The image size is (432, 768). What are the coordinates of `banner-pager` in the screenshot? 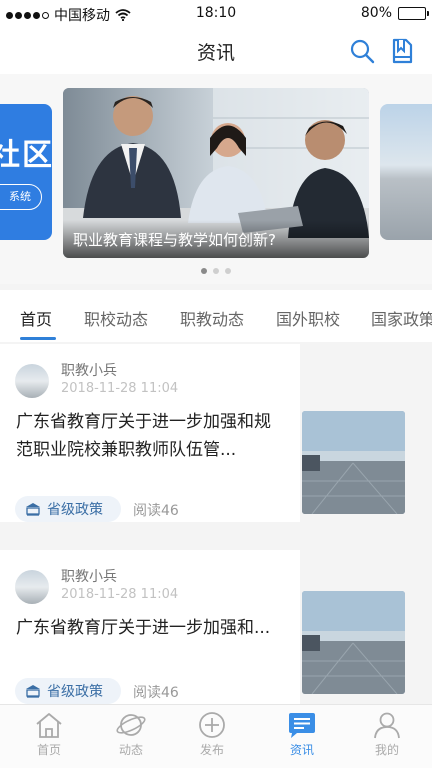 It's located at (216, 271).